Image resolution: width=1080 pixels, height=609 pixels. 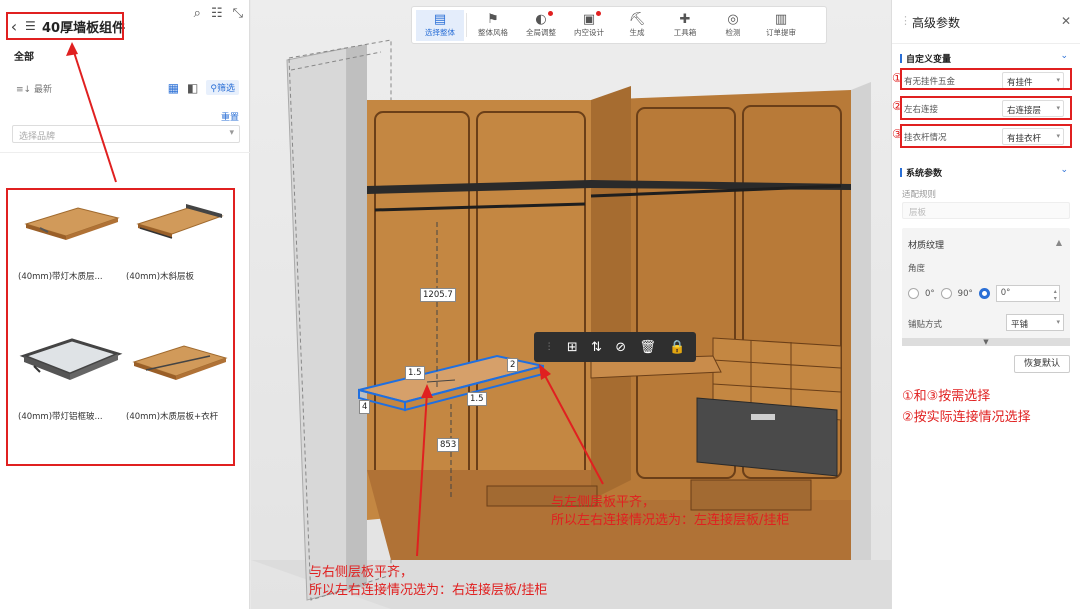 I want to click on rule-label: 适配规则, so click(x=919, y=195).